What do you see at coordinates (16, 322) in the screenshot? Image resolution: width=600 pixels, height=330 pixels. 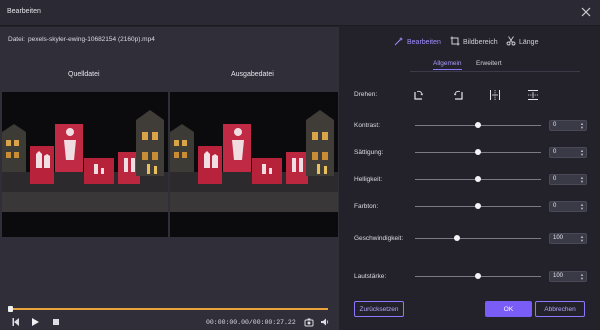 I see `previous-frame-icon` at bounding box center [16, 322].